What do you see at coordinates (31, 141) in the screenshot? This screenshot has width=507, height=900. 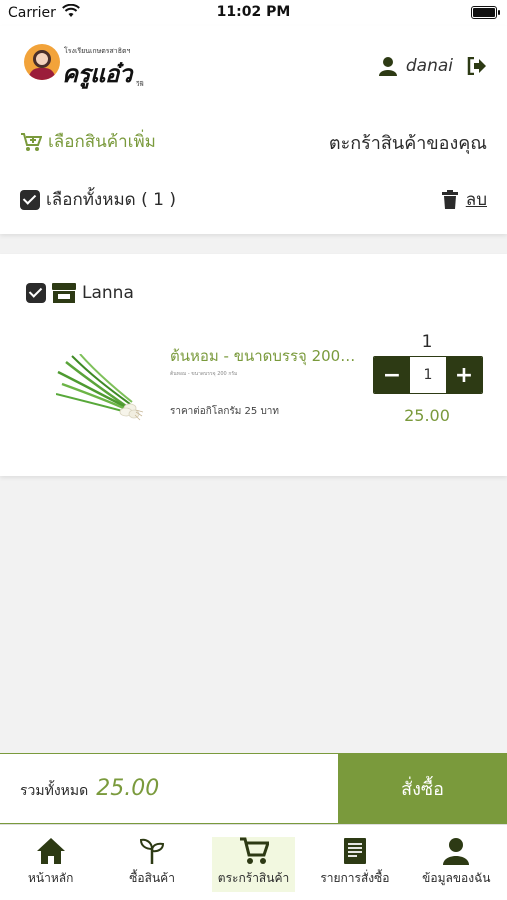 I see `cart-plus-icon` at bounding box center [31, 141].